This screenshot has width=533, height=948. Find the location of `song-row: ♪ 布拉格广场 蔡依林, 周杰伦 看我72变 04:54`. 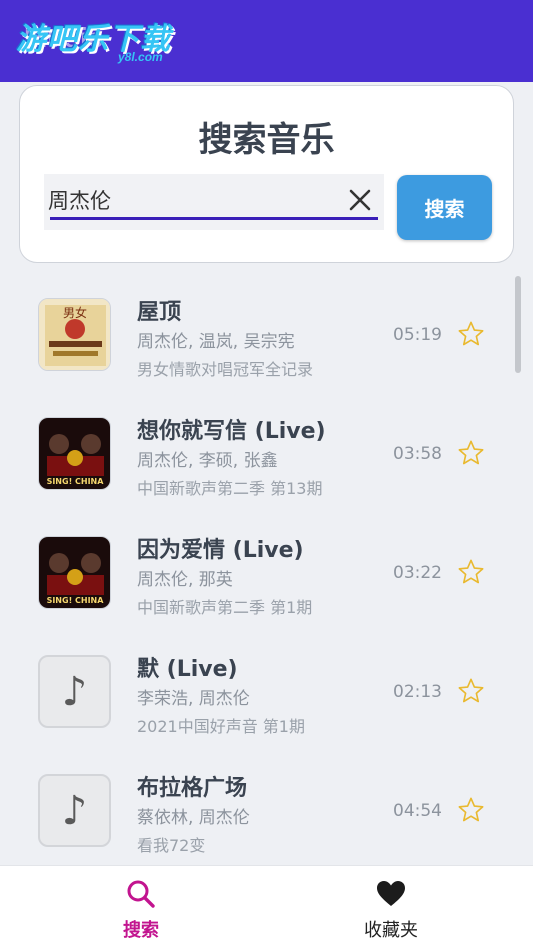

song-row: ♪ 布拉格广场 蔡依林, 周杰伦 看我72变 04:54 is located at coordinates (266, 803).